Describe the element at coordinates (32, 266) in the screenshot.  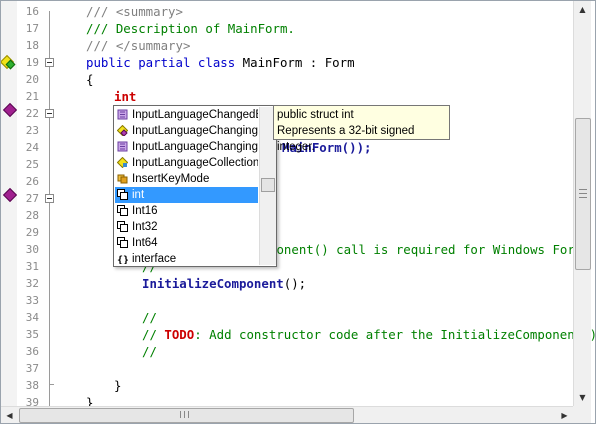
I see `line-number: 31` at that location.